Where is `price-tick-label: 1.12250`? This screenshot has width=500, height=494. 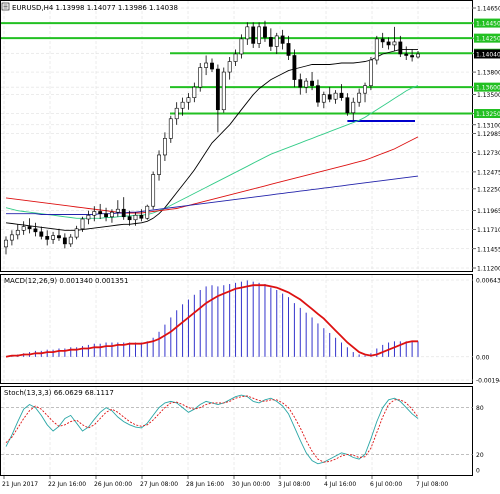 price-tick-label: 1.12250 is located at coordinates (488, 189).